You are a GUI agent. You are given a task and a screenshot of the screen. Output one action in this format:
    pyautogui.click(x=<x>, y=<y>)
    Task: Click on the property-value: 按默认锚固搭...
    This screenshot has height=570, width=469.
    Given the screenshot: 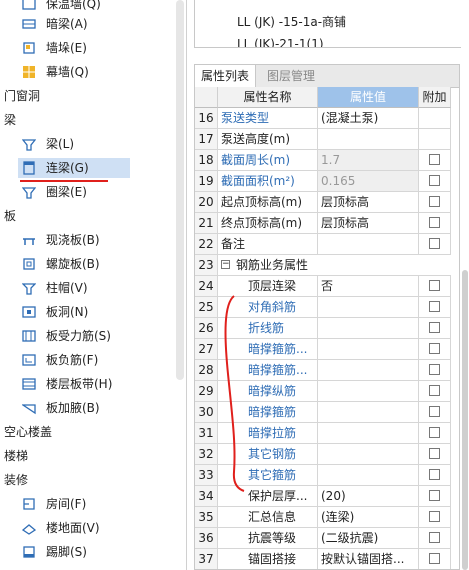 What is the action you would take?
    pyautogui.click(x=368, y=559)
    